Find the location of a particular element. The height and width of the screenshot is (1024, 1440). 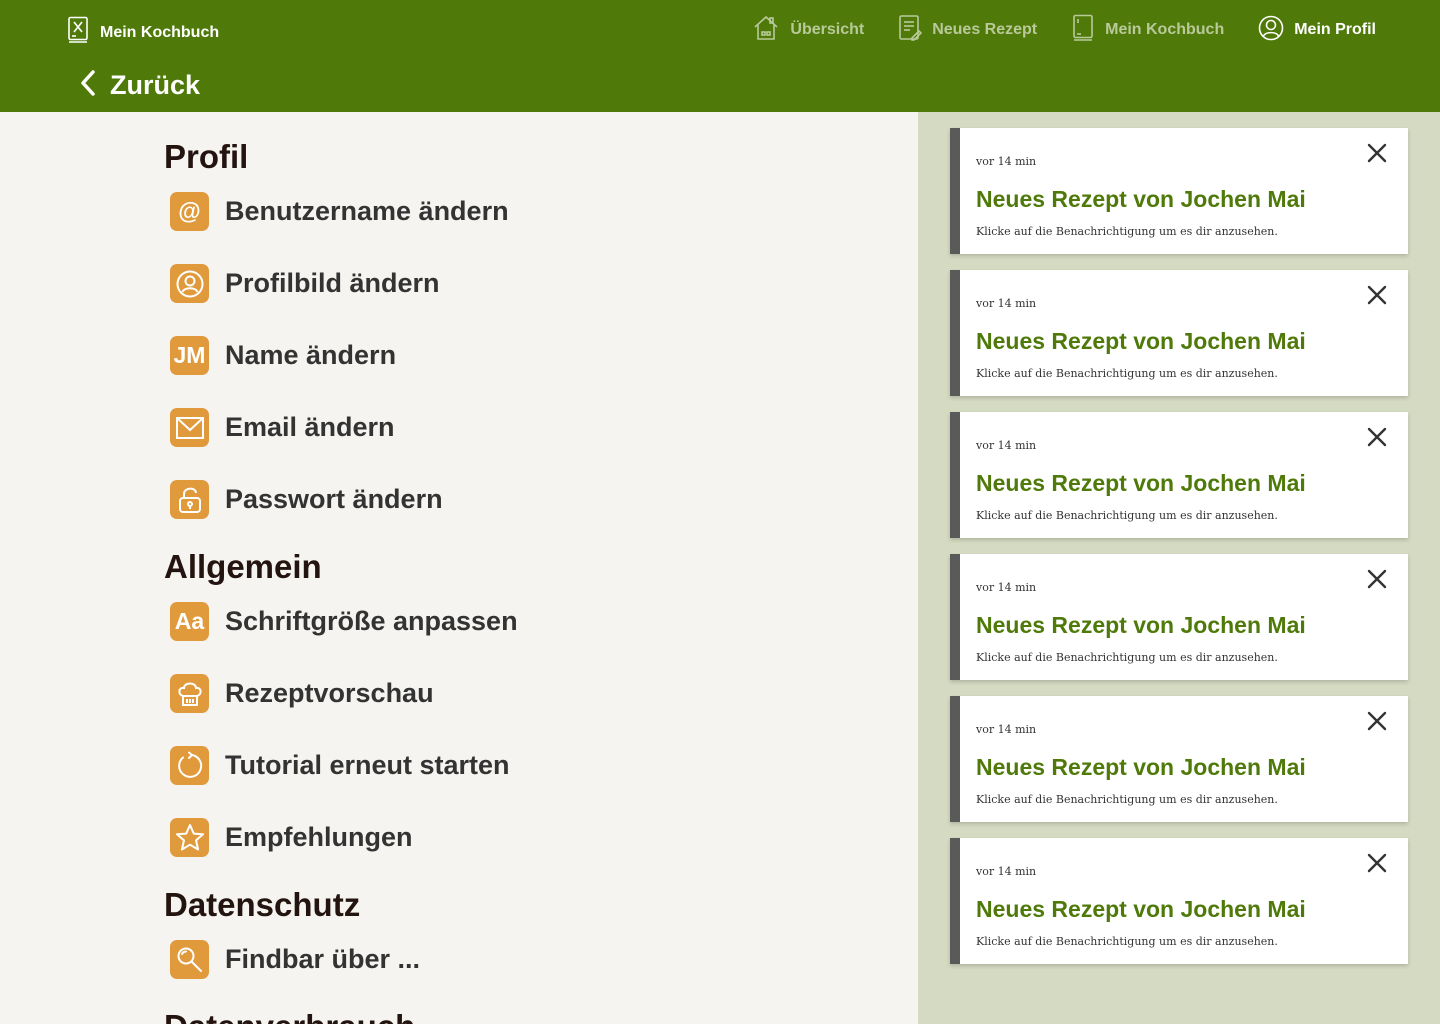

magnifier-icon is located at coordinates (189, 959).